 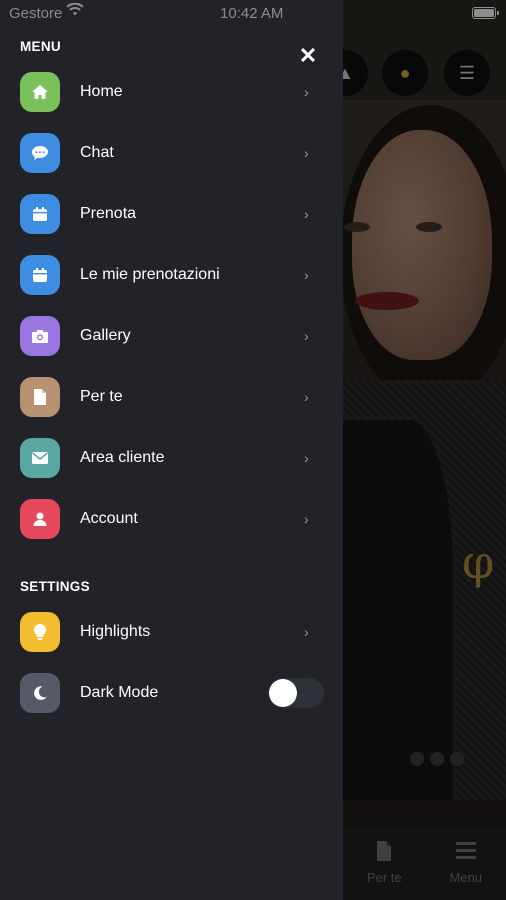 I want to click on toggle-knob, so click(x=283, y=693).